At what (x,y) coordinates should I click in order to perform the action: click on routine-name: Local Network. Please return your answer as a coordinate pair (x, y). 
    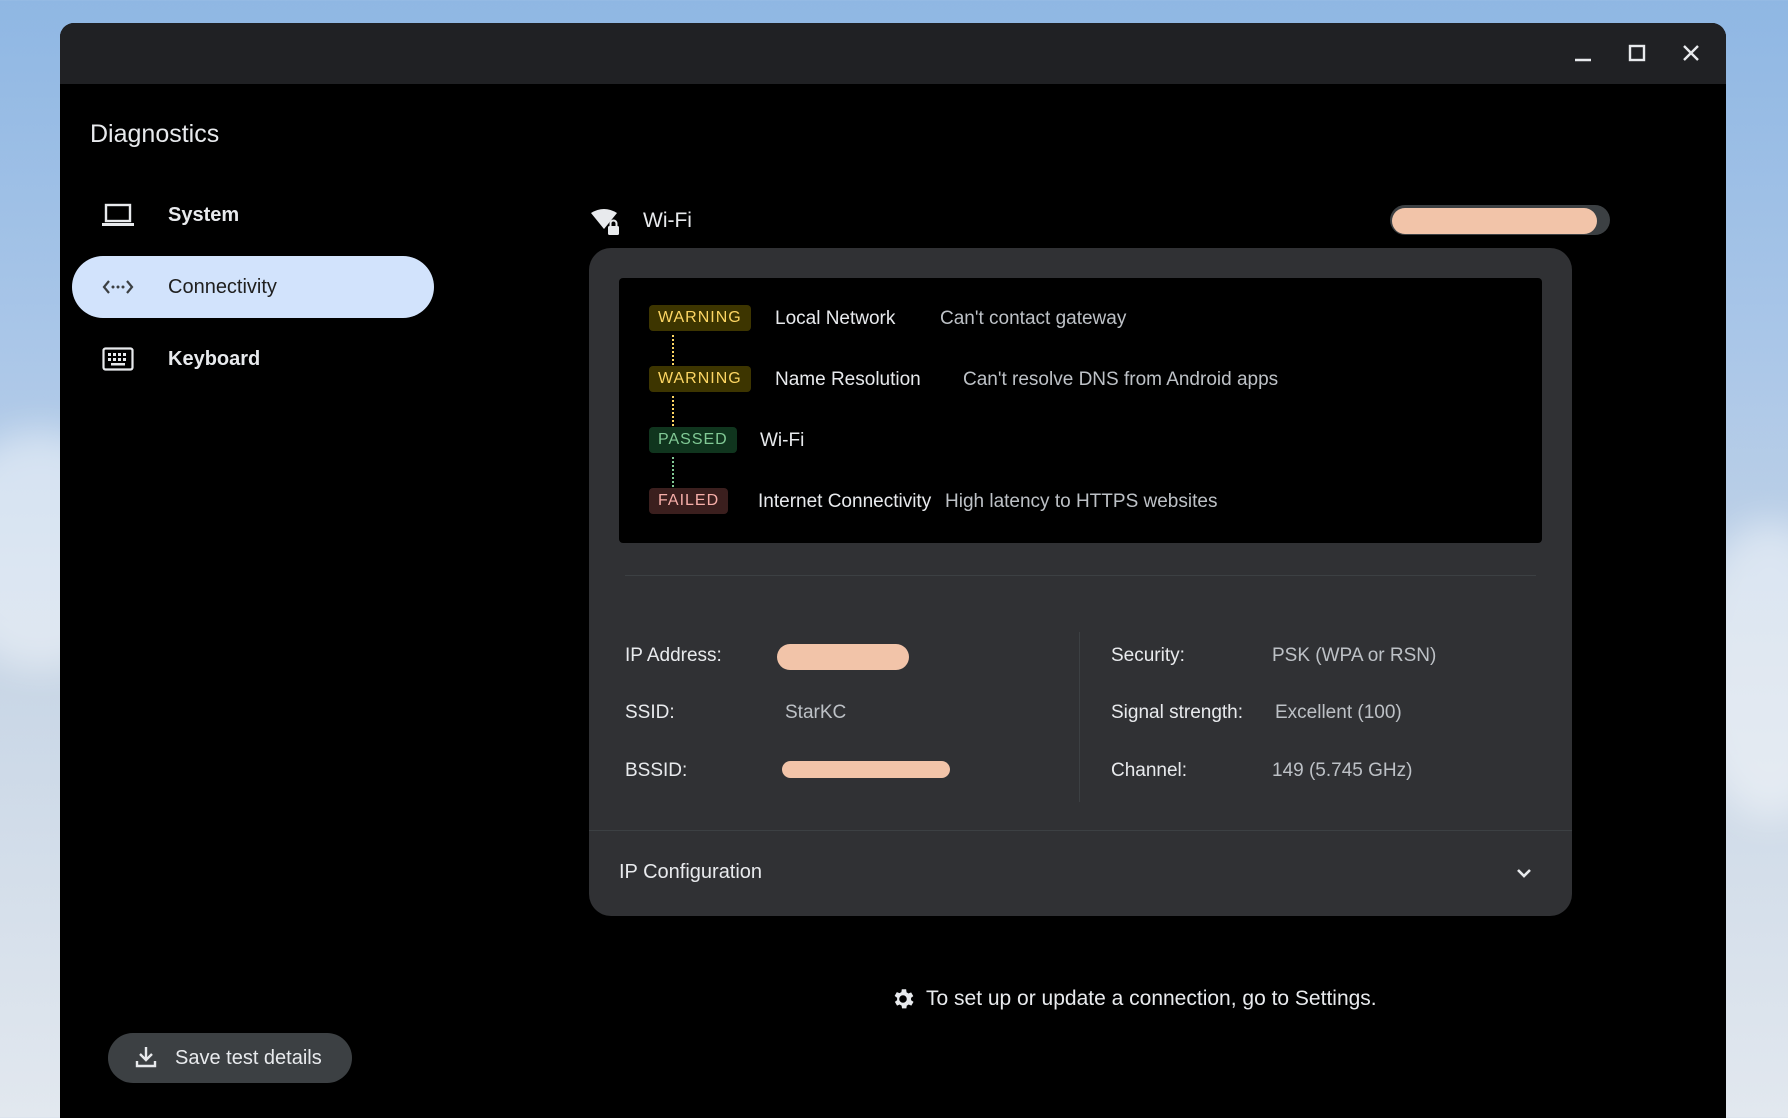
    Looking at the image, I should click on (835, 318).